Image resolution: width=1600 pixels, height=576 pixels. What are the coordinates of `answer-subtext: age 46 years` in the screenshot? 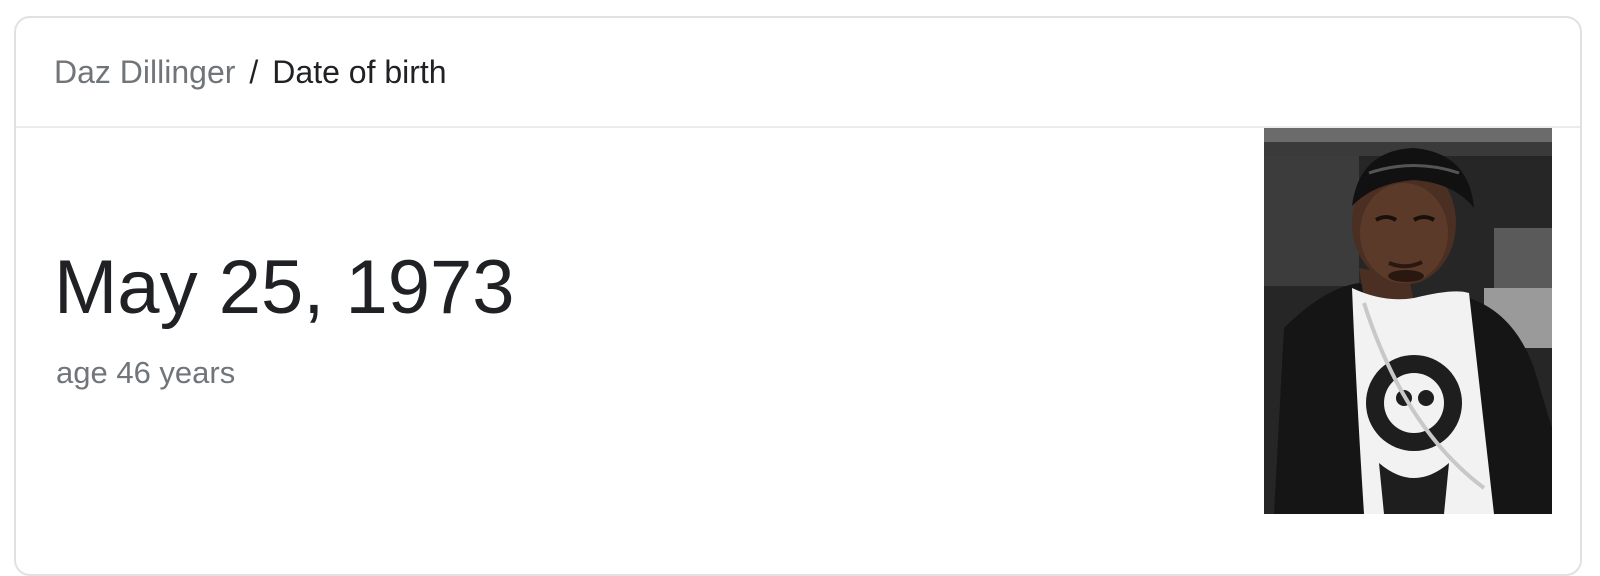 It's located at (146, 372).